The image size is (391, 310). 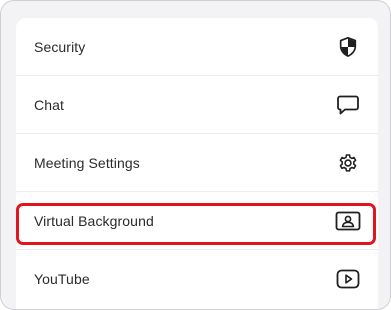 I want to click on chat-bubble-icon, so click(x=348, y=105).